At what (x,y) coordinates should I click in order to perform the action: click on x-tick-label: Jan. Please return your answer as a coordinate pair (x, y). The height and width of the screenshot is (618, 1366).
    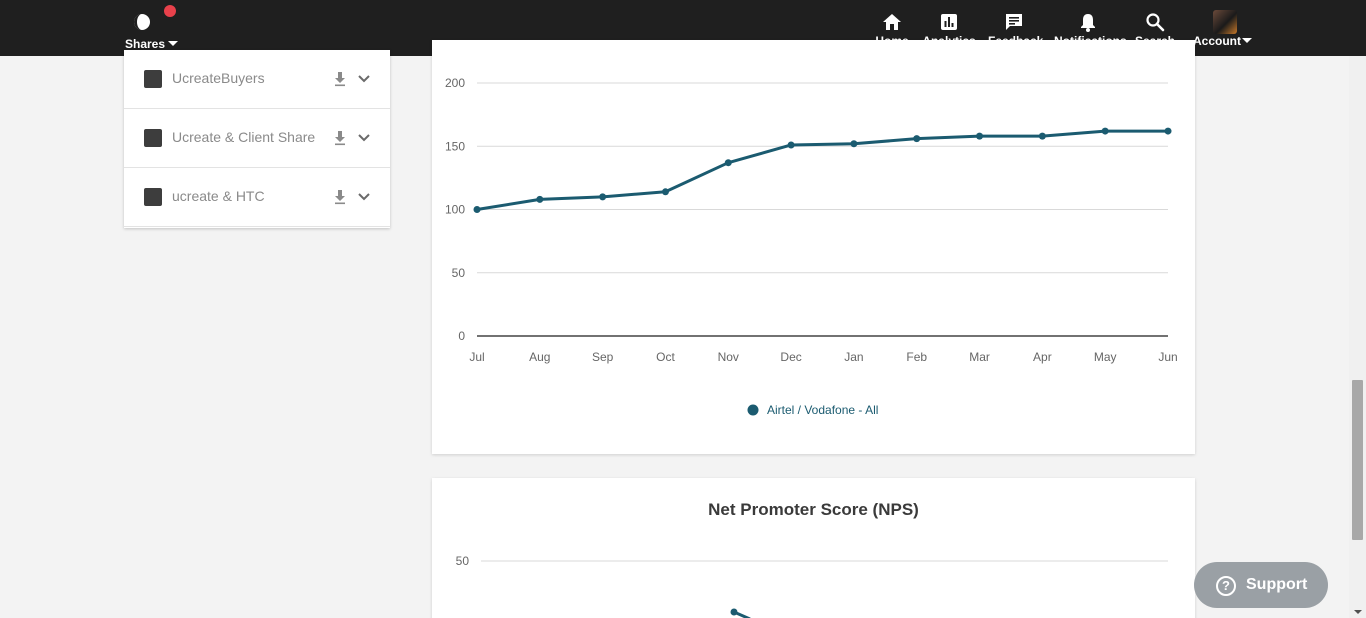
    Looking at the image, I should click on (853, 357).